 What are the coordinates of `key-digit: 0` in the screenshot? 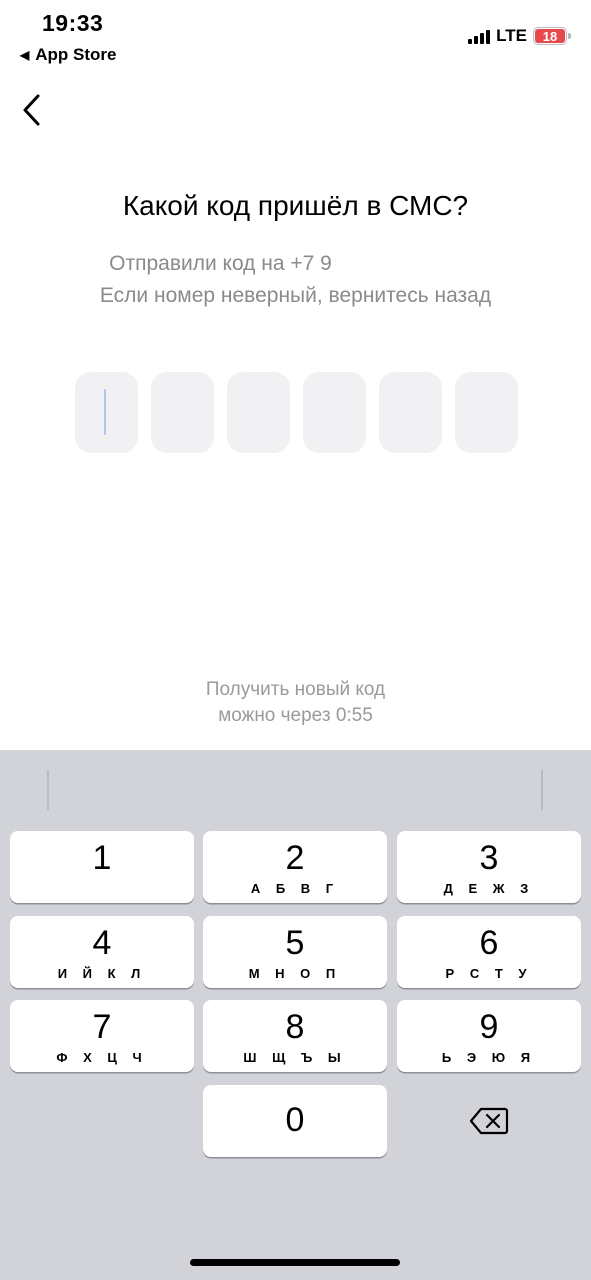 It's located at (295, 1120).